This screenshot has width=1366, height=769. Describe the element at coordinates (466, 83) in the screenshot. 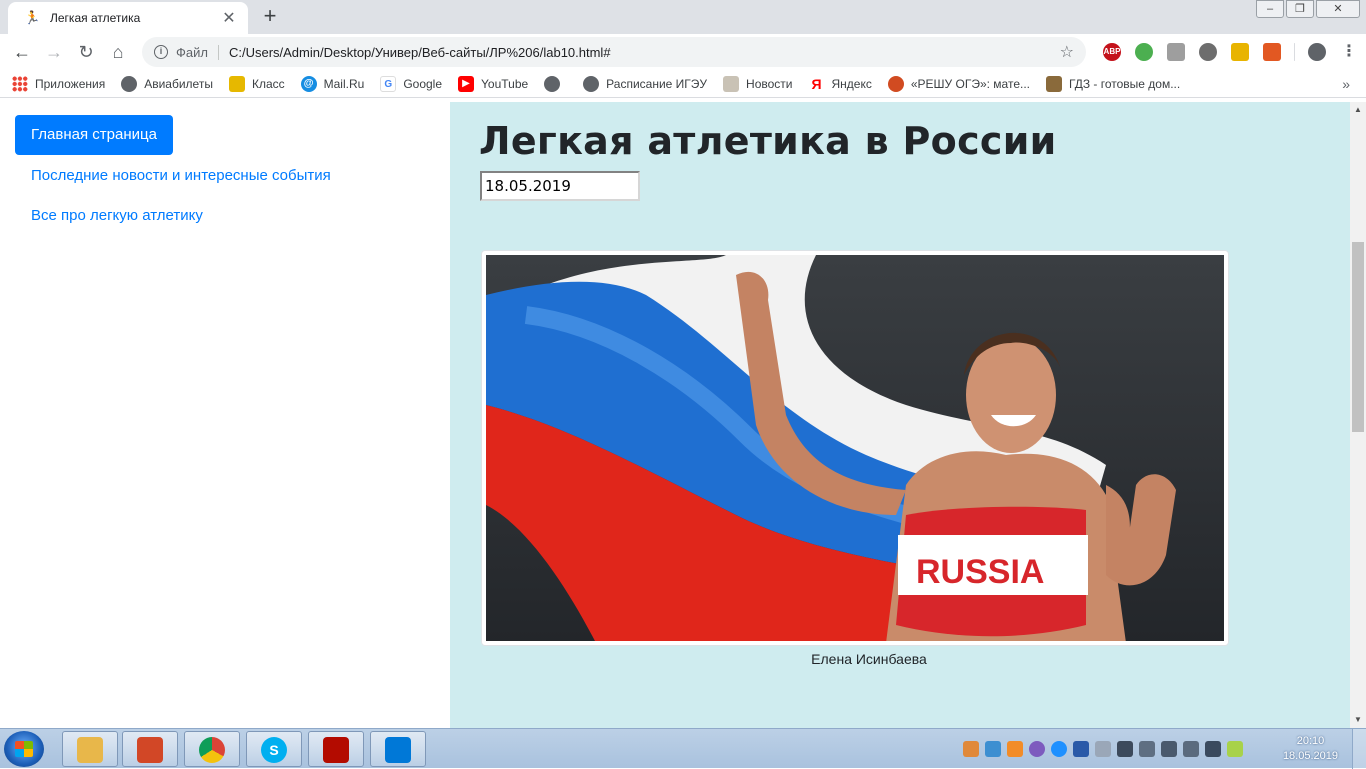

I see `youtube-icon: ▶` at that location.